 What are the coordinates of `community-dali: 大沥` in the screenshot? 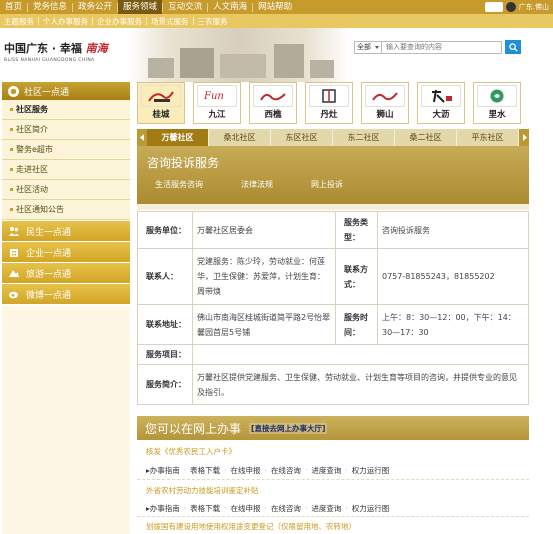 It's located at (441, 103).